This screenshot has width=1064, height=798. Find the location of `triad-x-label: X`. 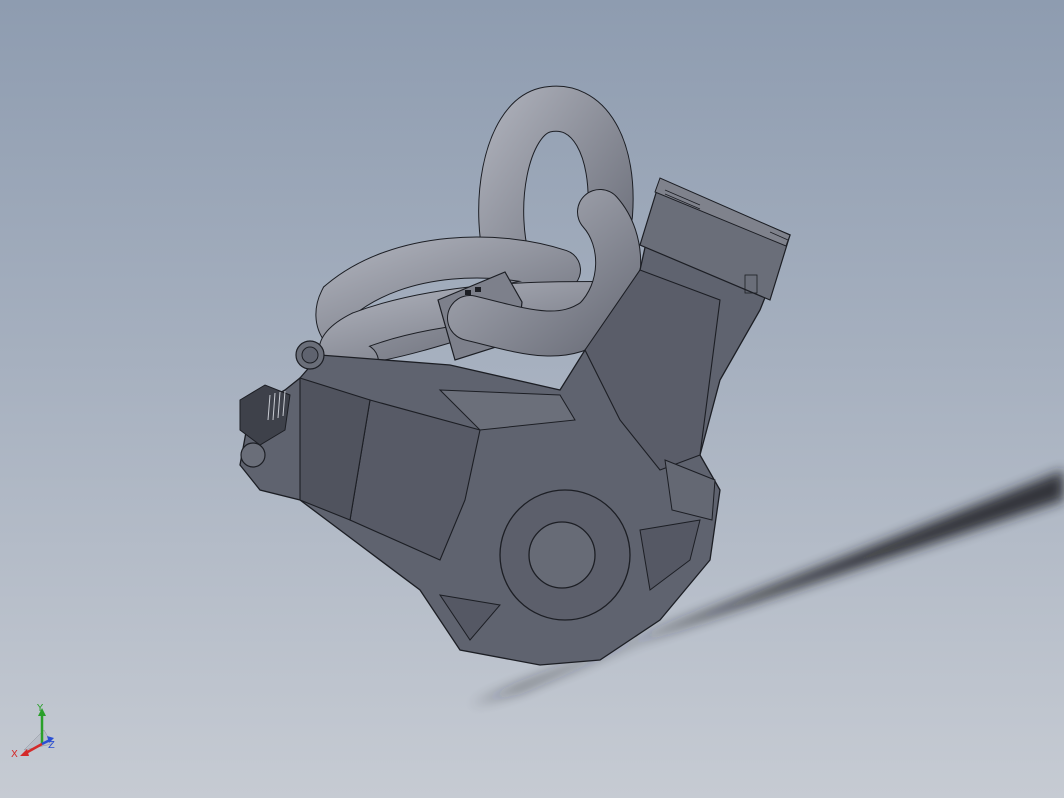

triad-x-label: X is located at coordinates (14, 754).